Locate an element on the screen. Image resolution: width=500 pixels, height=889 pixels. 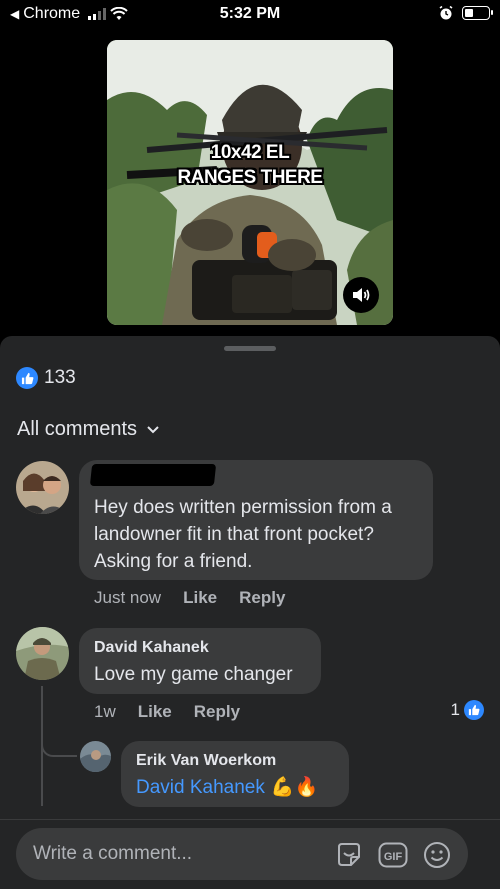
reply-text: David Kahanek 💪🔥 is located at coordinates (227, 787).